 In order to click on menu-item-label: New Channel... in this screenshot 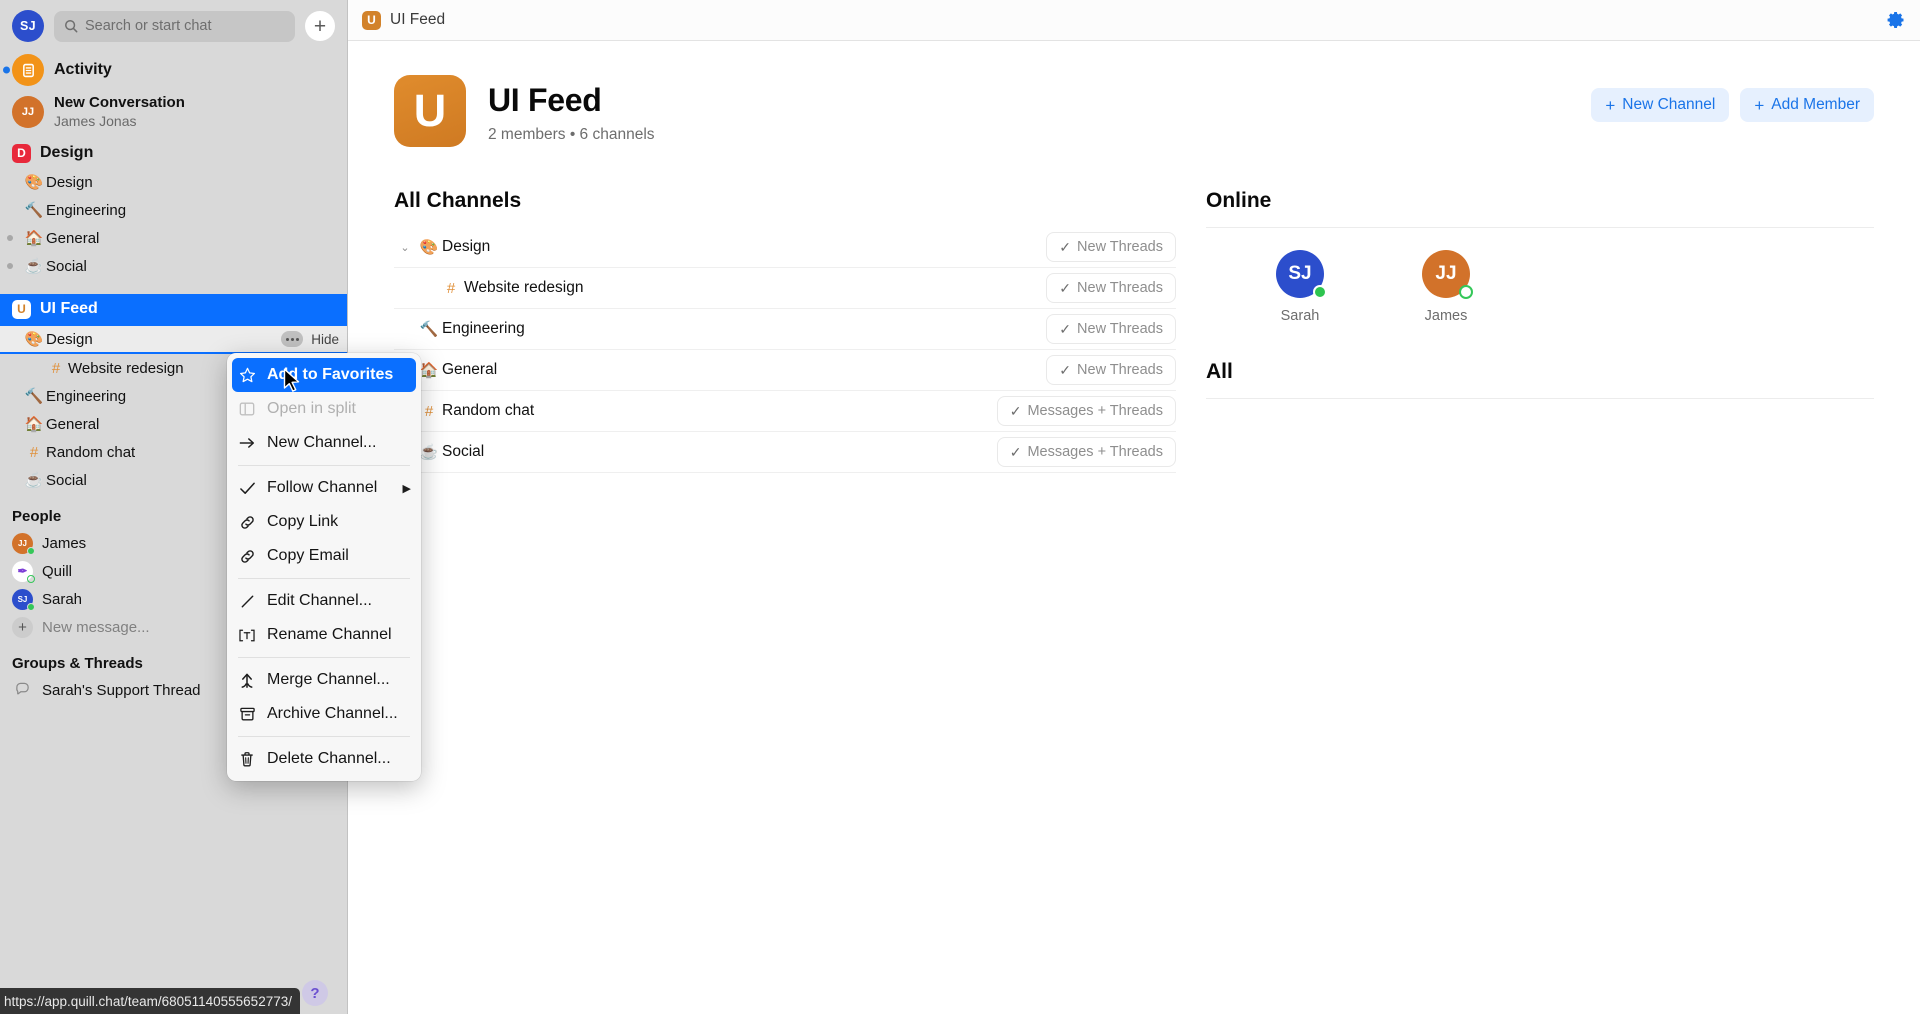, I will do `click(322, 442)`.